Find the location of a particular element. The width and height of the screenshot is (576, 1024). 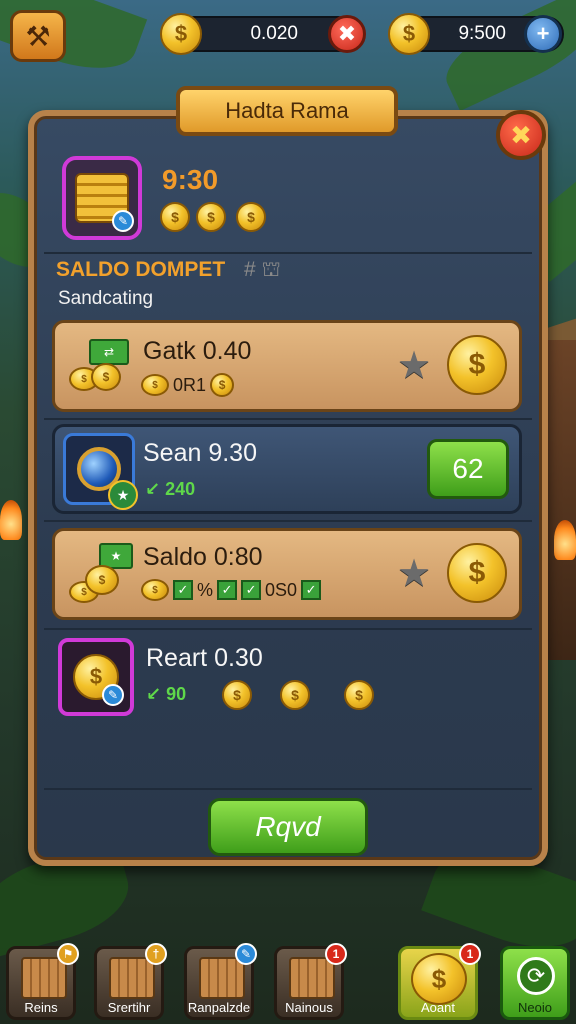

wallet-row-title: Reart 0.30 is located at coordinates (204, 658).